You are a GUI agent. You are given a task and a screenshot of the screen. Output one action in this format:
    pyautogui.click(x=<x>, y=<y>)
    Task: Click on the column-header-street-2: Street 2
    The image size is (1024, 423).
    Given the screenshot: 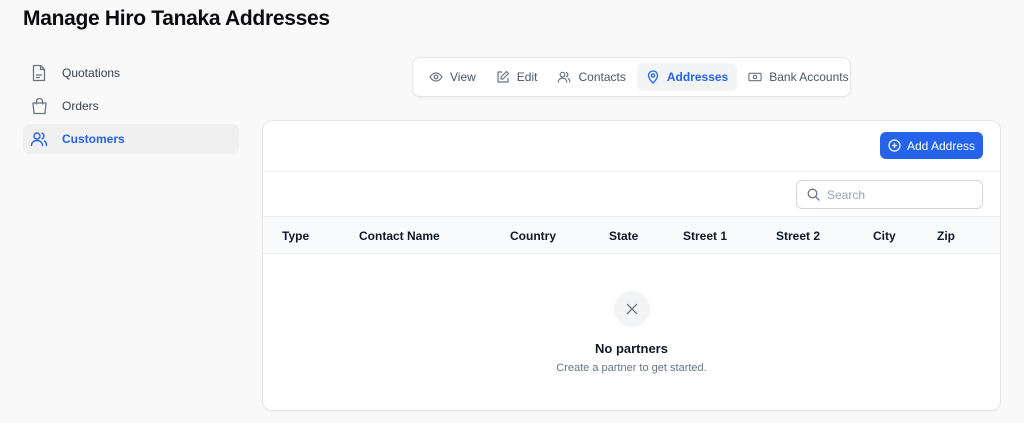 What is the action you would take?
    pyautogui.click(x=798, y=236)
    